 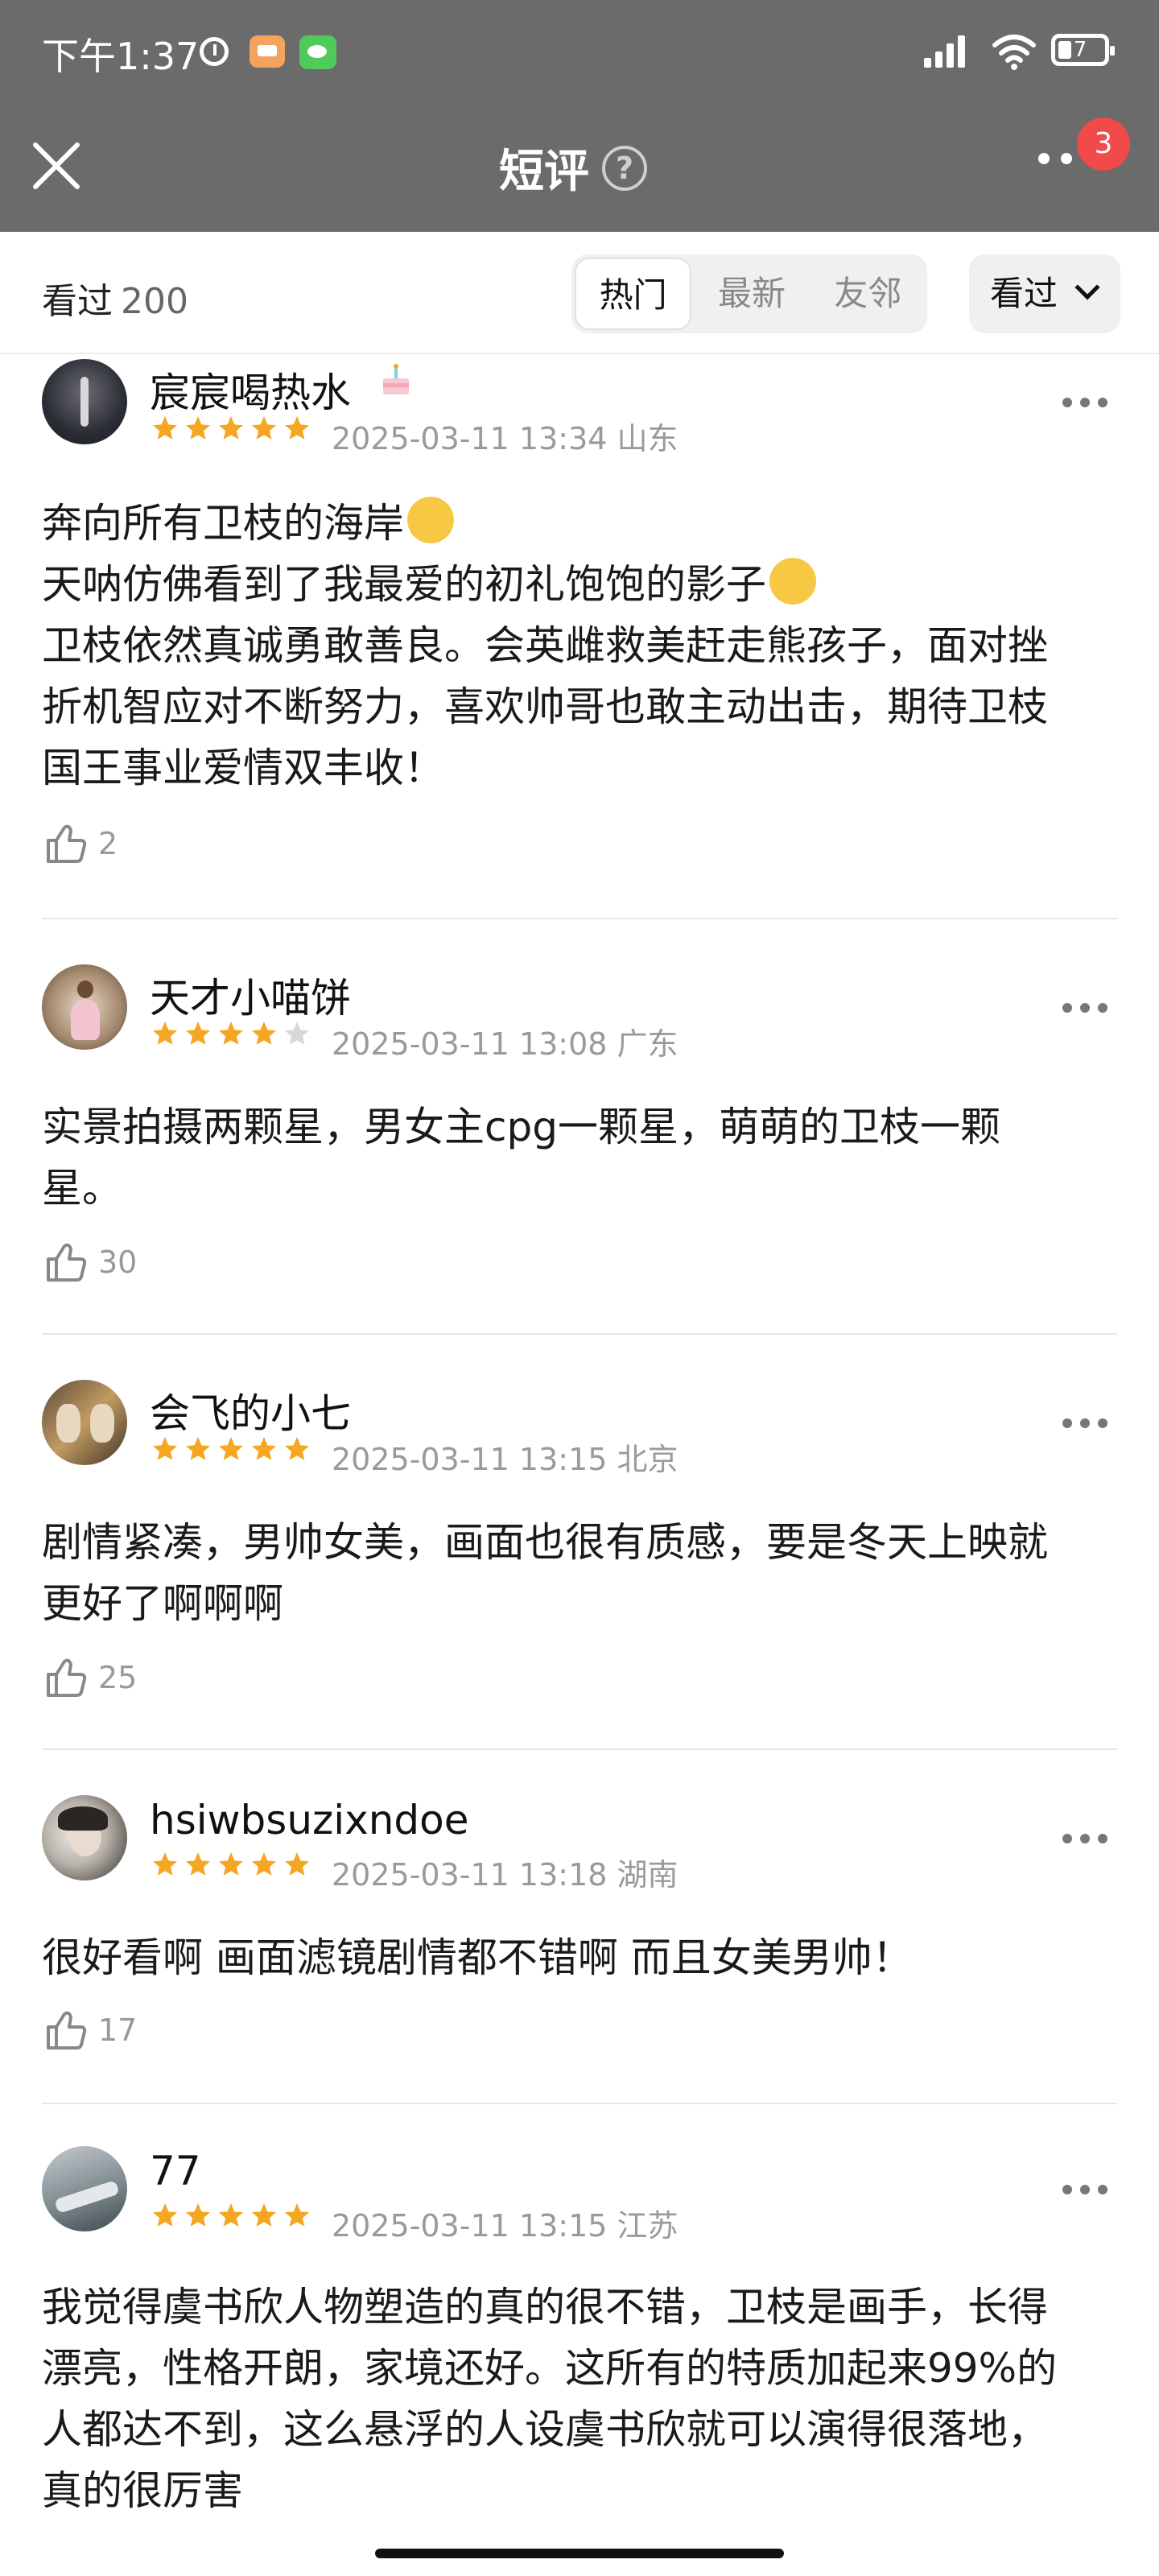 I want to click on comment-line: 卫枝依然真诚勇敢善良。会英雌救美赶走熊孩子，面对挫, so click(x=545, y=645).